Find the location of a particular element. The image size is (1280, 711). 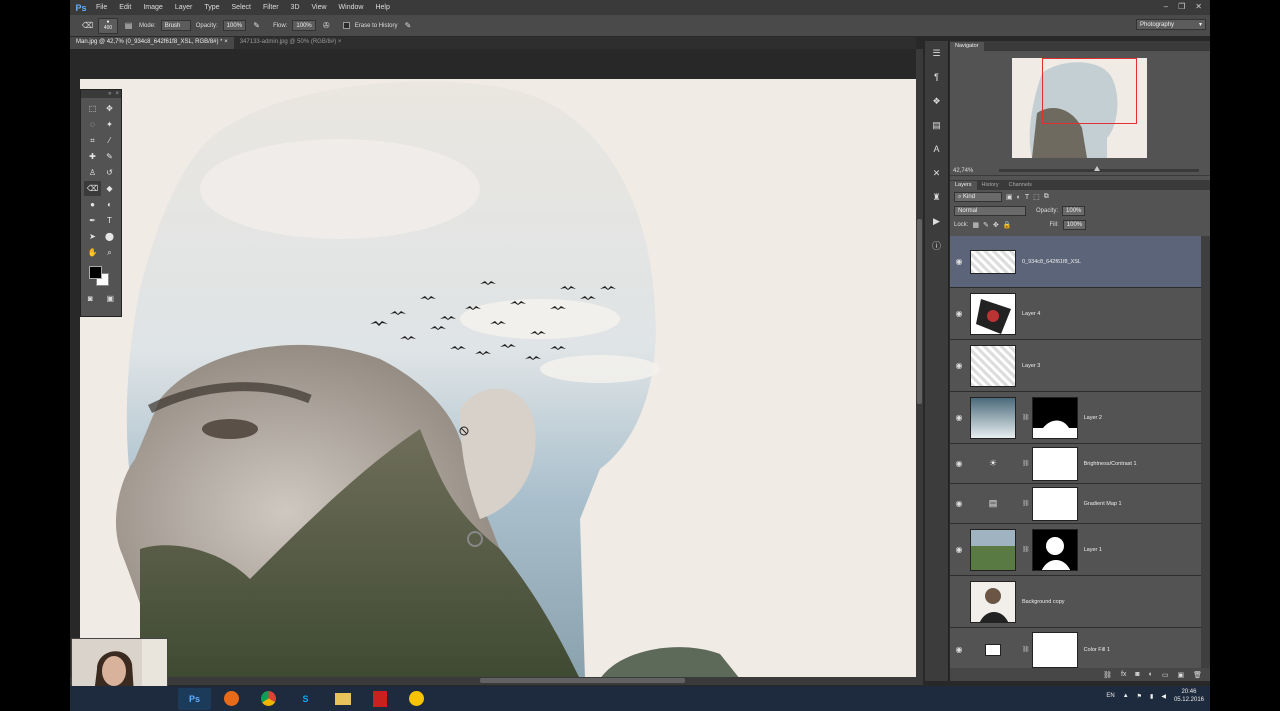

character-icon: A is located at coordinates (936, 149).